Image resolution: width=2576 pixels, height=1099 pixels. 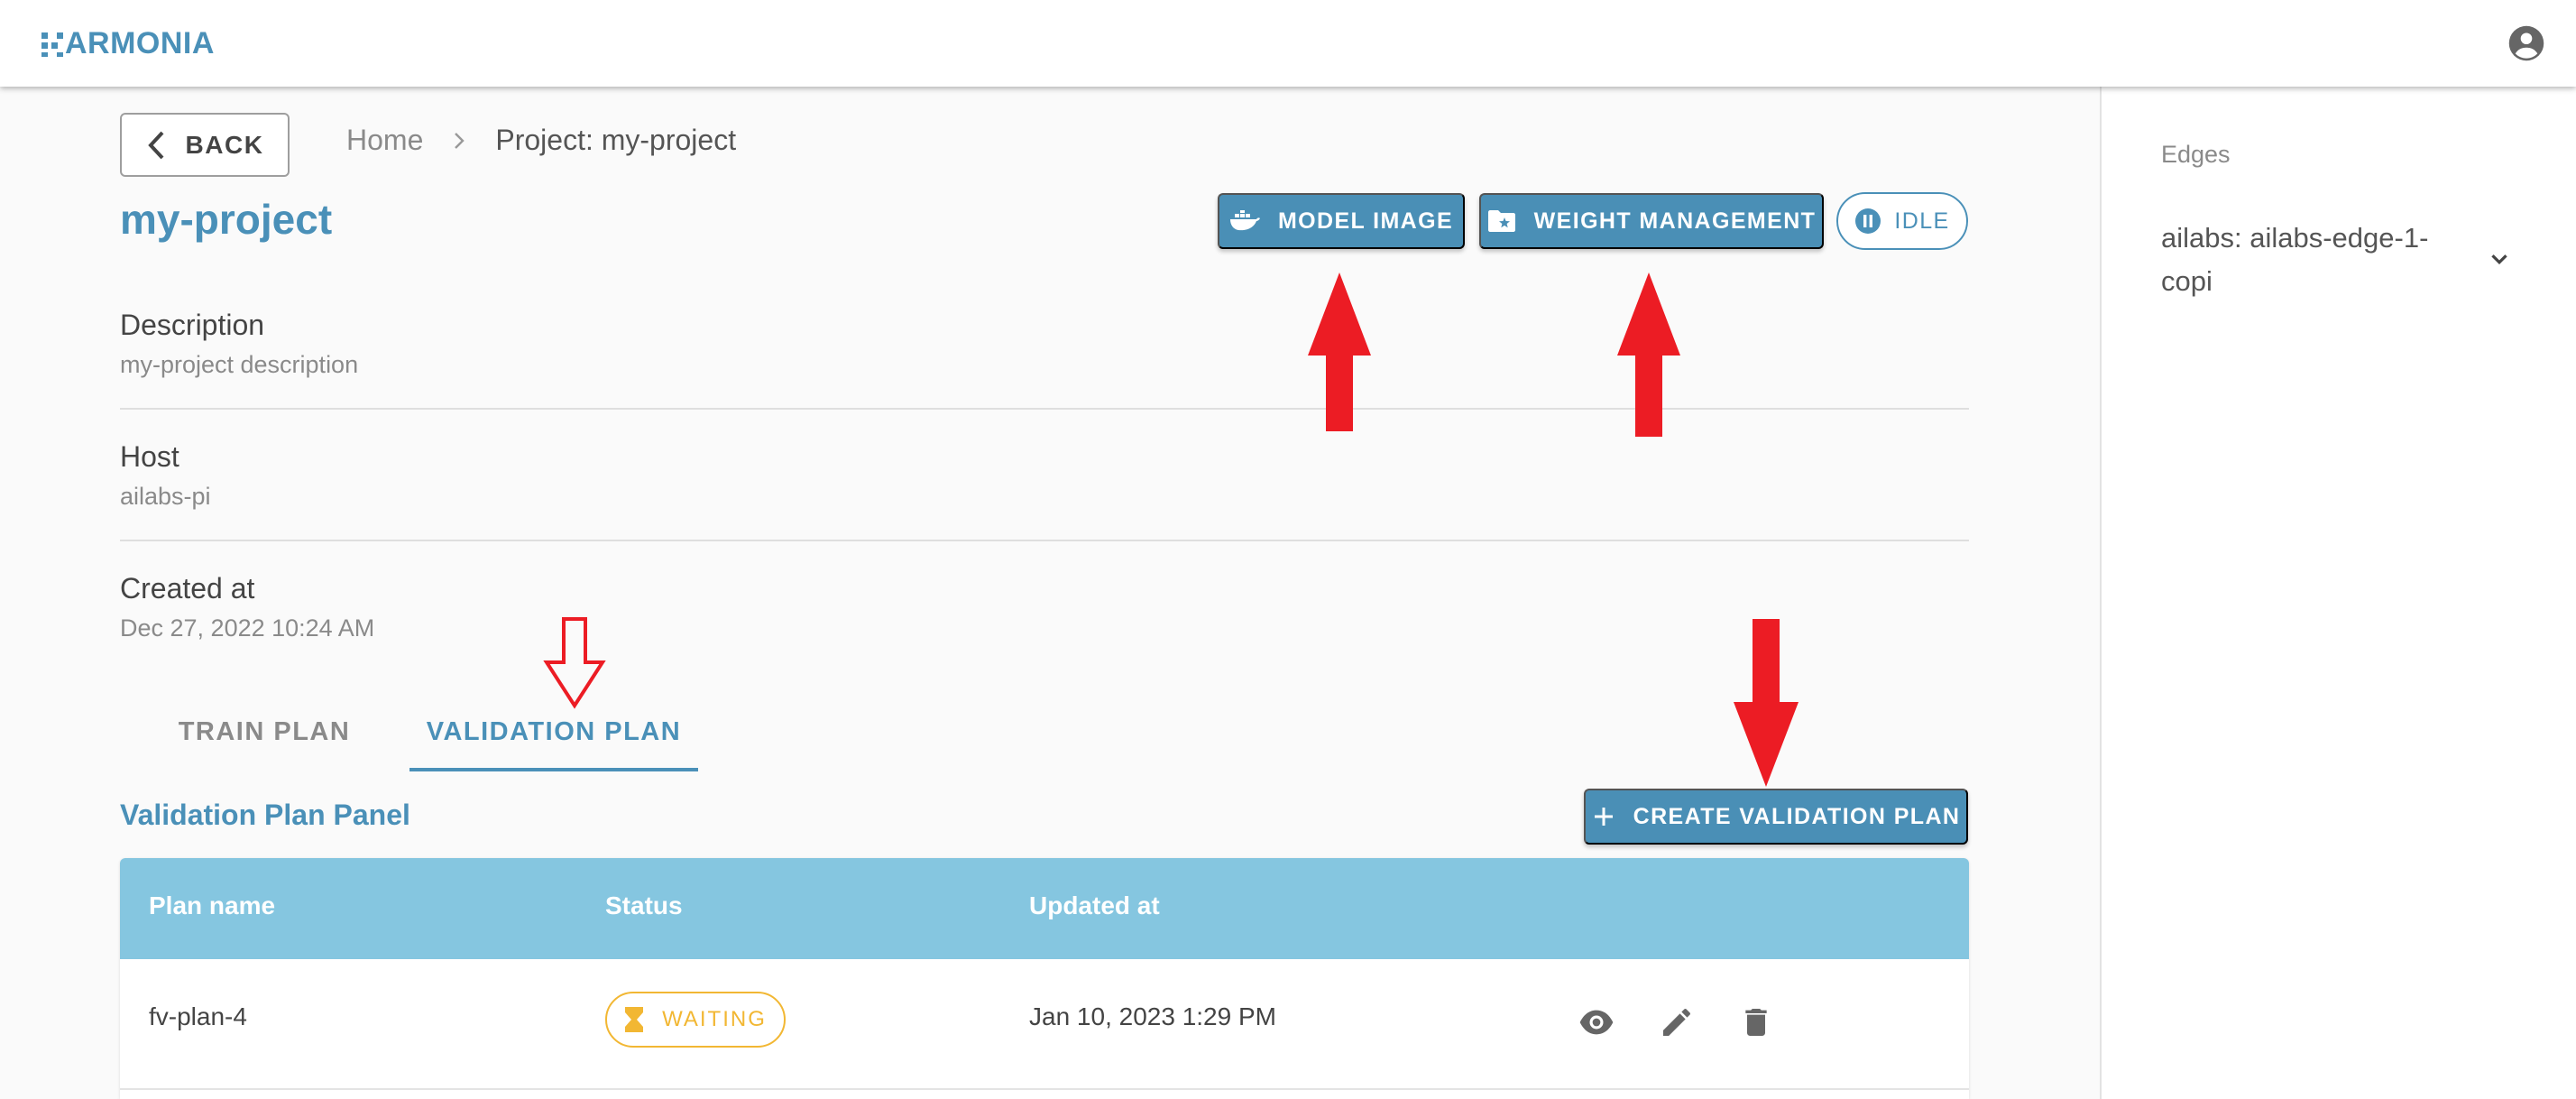 What do you see at coordinates (1244, 220) in the screenshot?
I see `docker-icon` at bounding box center [1244, 220].